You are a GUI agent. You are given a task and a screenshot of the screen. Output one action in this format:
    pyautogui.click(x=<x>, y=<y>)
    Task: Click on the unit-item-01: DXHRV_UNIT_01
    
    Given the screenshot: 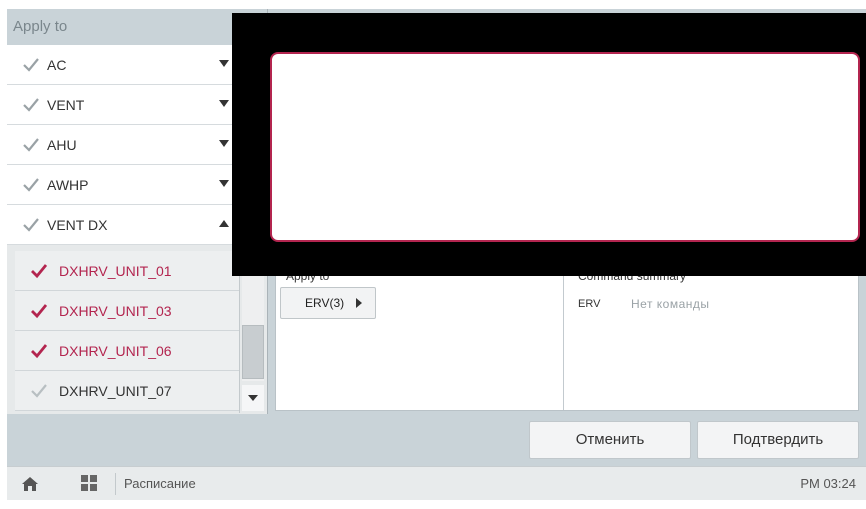 What is the action you would take?
    pyautogui.click(x=127, y=271)
    